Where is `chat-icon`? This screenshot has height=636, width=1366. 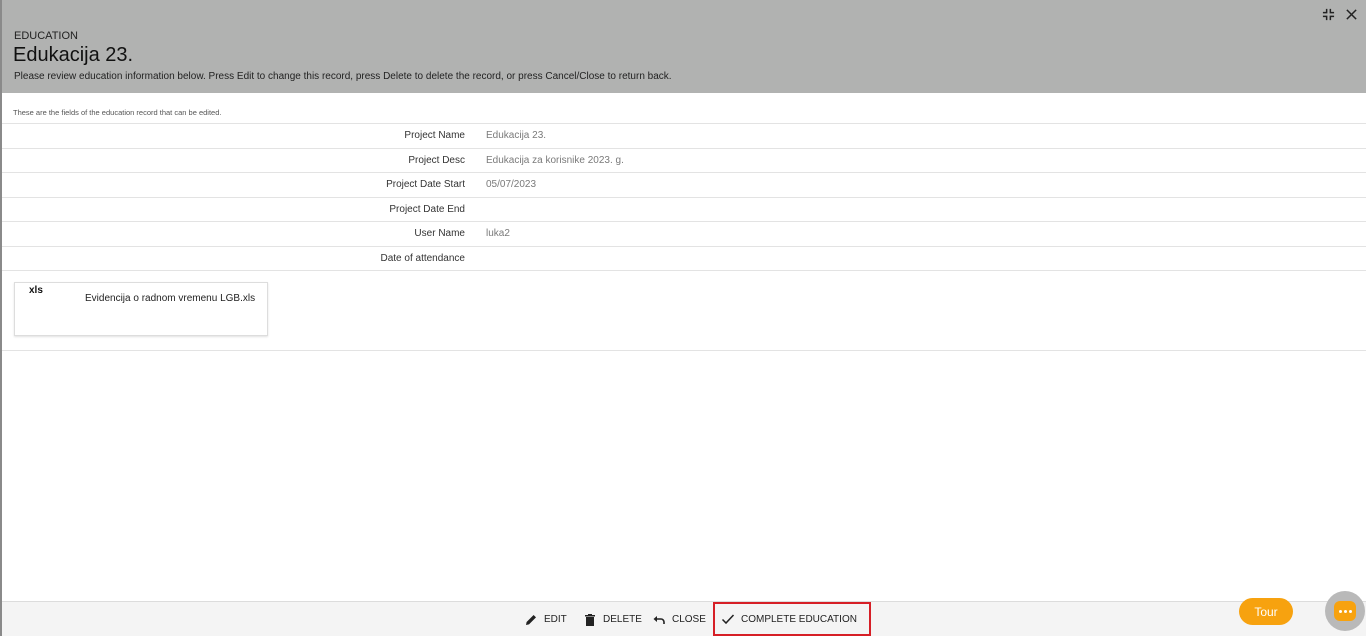
chat-icon is located at coordinates (1345, 611).